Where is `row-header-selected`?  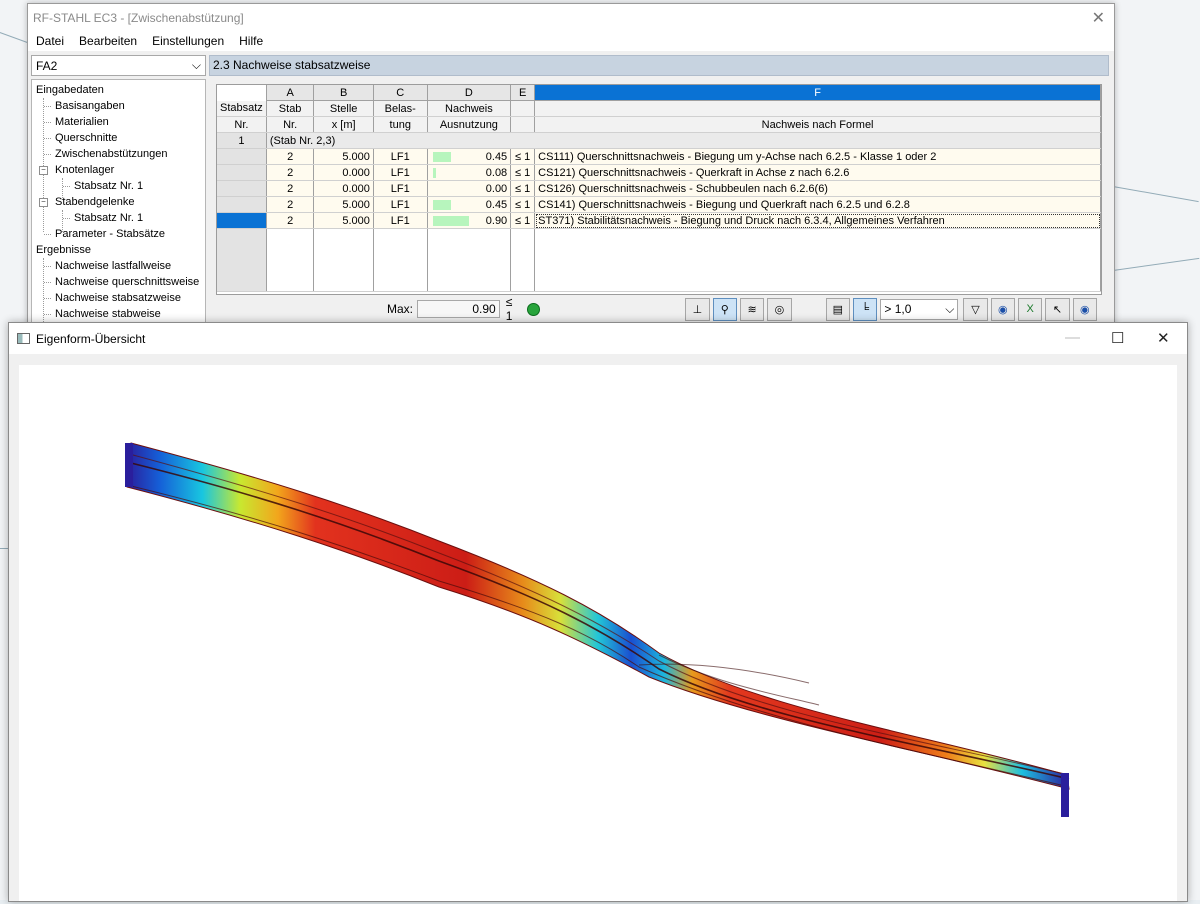
row-header-selected is located at coordinates (242, 220).